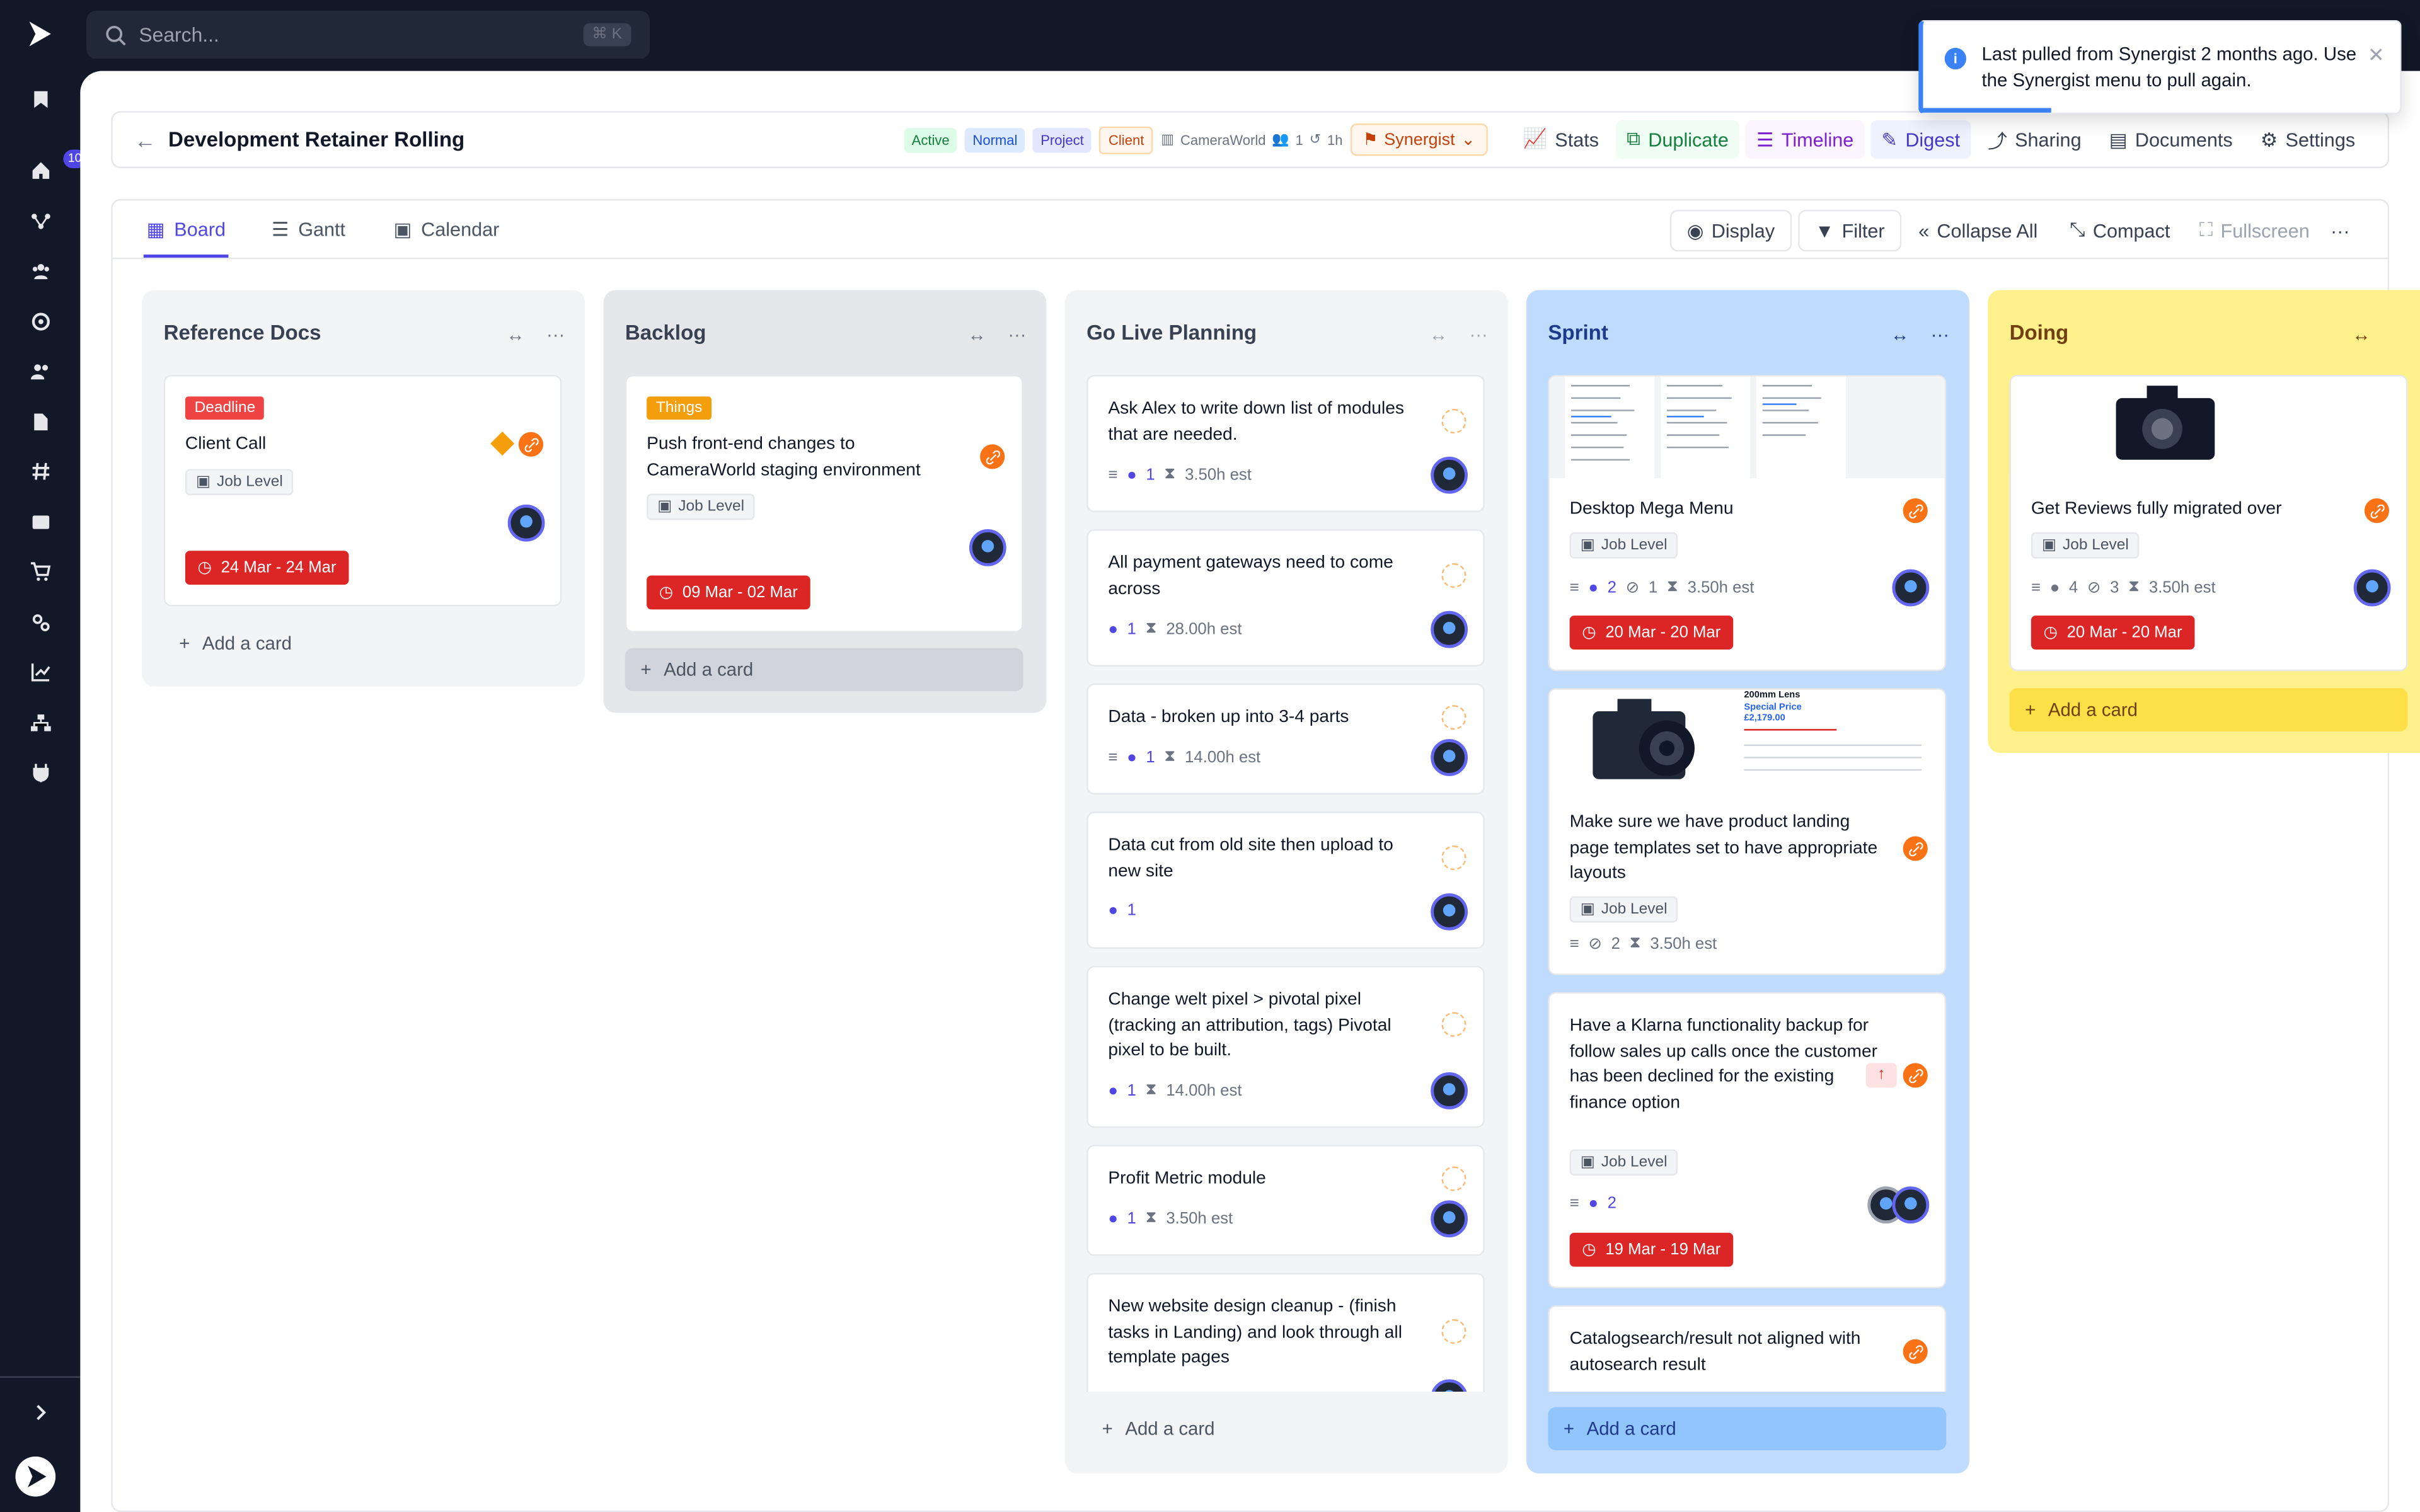 The height and width of the screenshot is (1512, 2420). What do you see at coordinates (40, 33) in the screenshot?
I see `app-logo-icon` at bounding box center [40, 33].